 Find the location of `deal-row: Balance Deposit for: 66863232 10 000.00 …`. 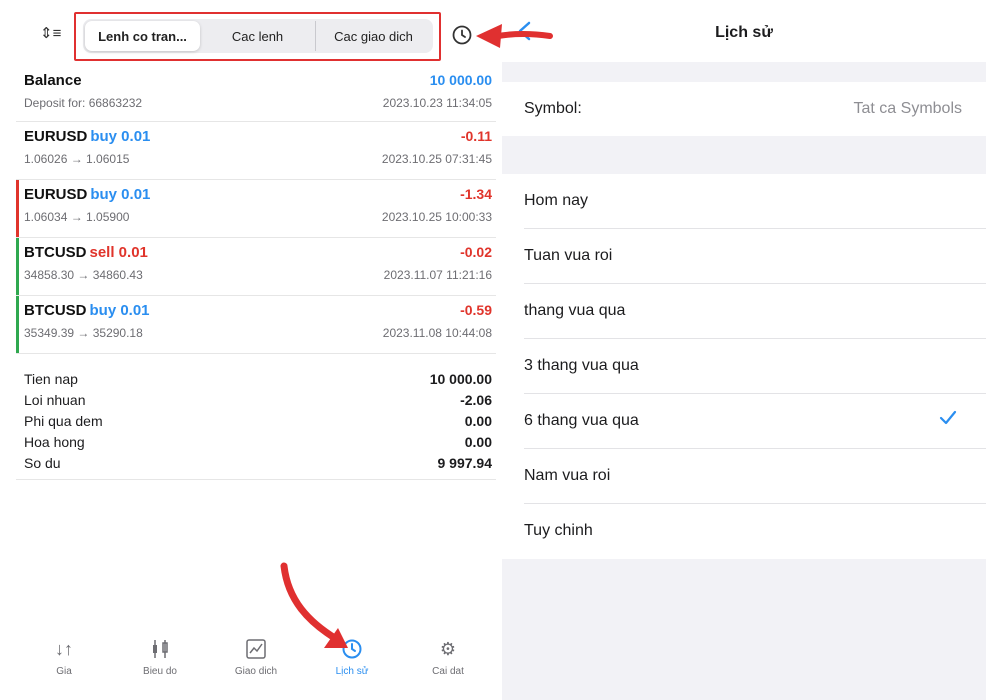

deal-row: Balance Deposit for: 66863232 10 000.00 … is located at coordinates (256, 94).